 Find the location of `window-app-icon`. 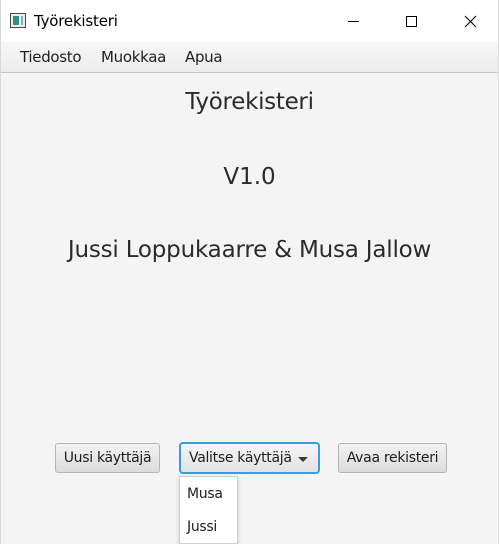

window-app-icon is located at coordinates (18, 20).